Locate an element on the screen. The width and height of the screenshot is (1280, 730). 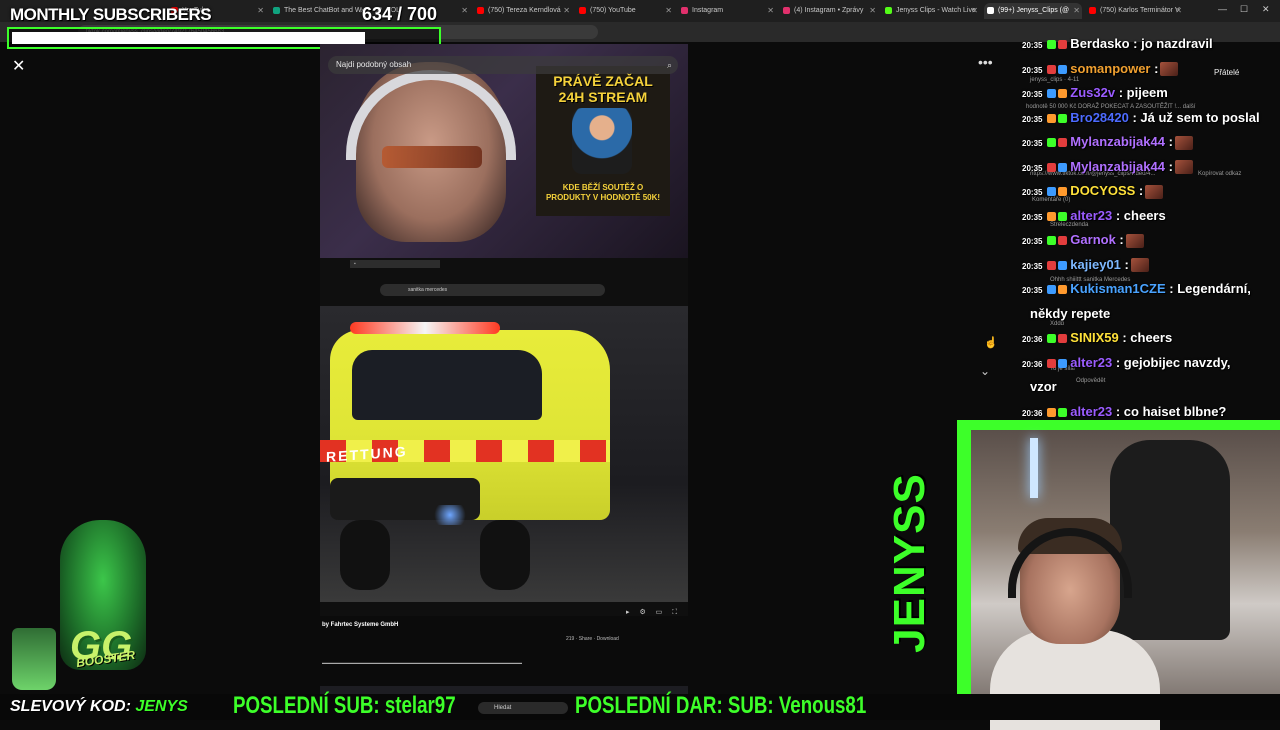
windows-search-bar: Hledat is located at coordinates (523, 708).